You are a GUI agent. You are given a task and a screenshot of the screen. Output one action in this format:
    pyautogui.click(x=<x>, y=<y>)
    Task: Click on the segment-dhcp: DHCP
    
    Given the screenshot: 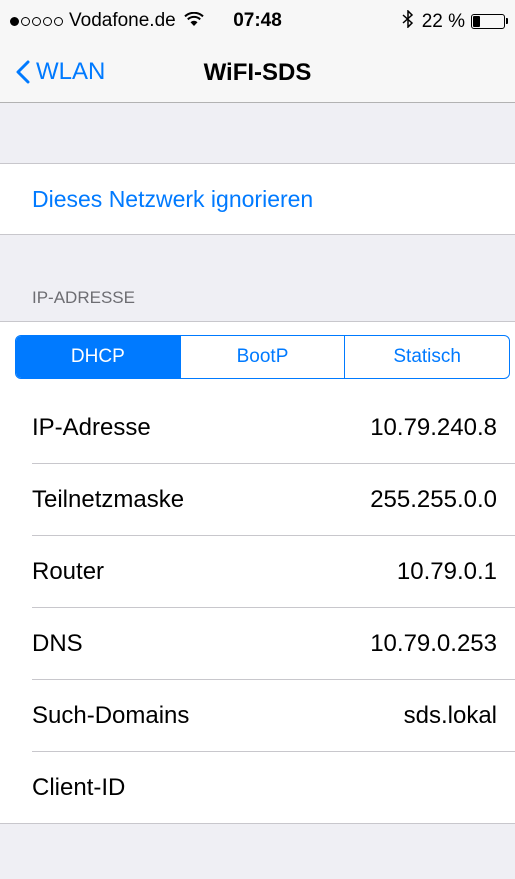 What is the action you would take?
    pyautogui.click(x=98, y=357)
    